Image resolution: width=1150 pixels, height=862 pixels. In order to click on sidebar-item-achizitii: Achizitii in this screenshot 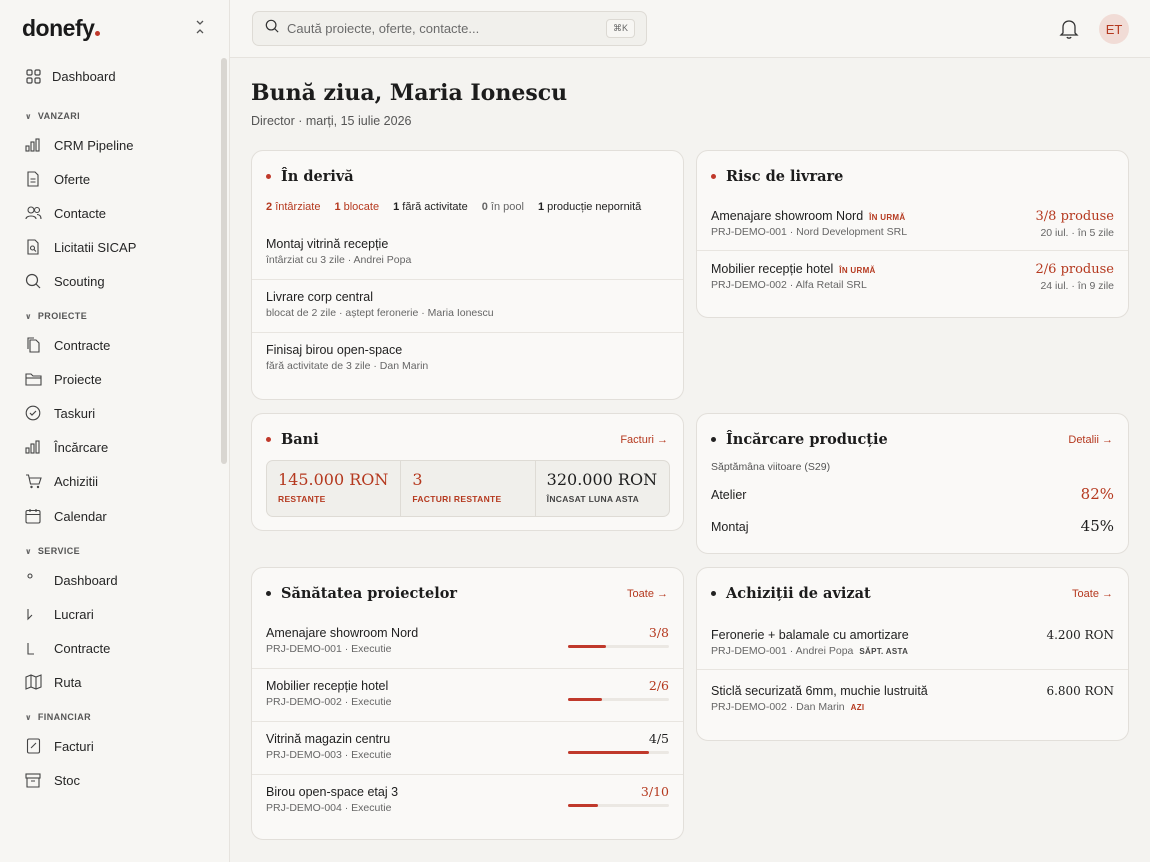, I will do `click(61, 481)`.